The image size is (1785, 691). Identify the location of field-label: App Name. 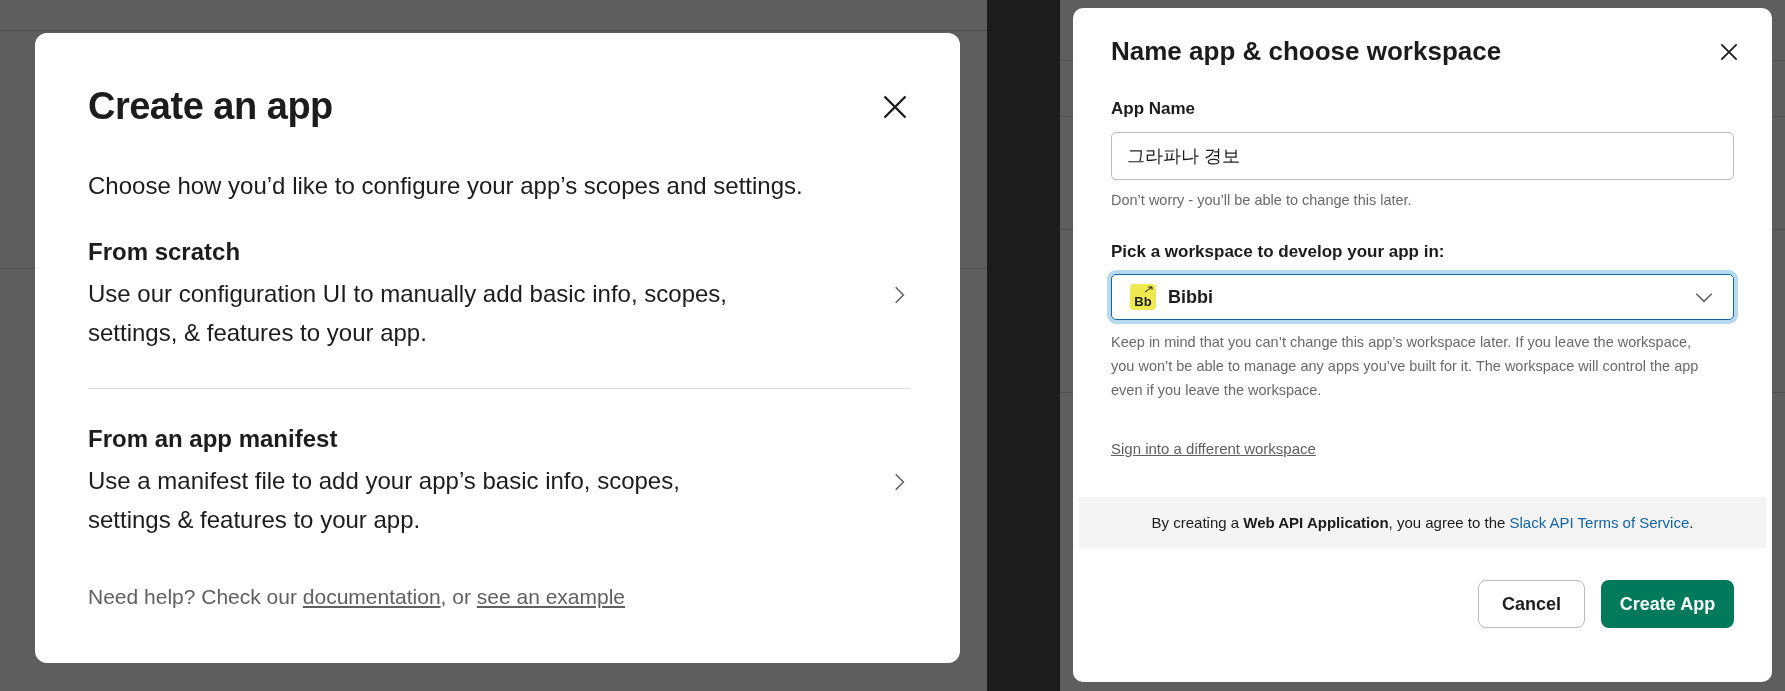
(1154, 109).